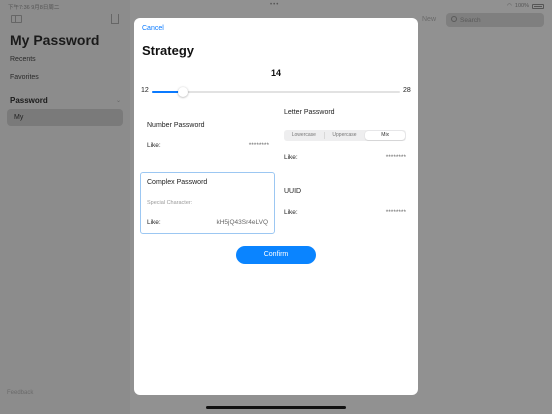 The image size is (552, 414). What do you see at coordinates (145, 90) in the screenshot?
I see `slider-min-label: 12` at bounding box center [145, 90].